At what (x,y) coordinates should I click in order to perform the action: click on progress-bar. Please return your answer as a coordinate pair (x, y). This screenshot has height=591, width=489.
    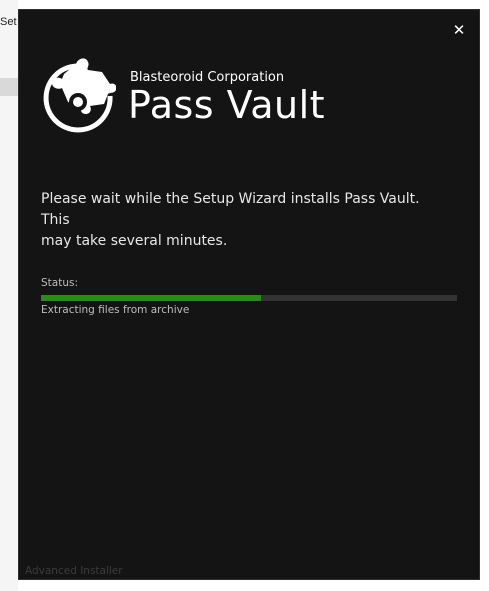
    Looking at the image, I should click on (249, 298).